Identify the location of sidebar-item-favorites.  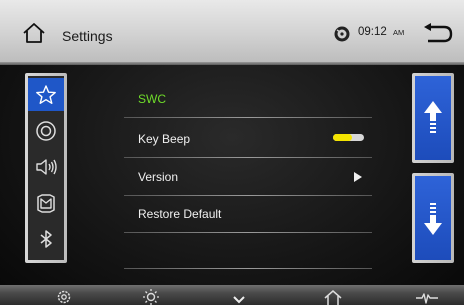
(46, 94).